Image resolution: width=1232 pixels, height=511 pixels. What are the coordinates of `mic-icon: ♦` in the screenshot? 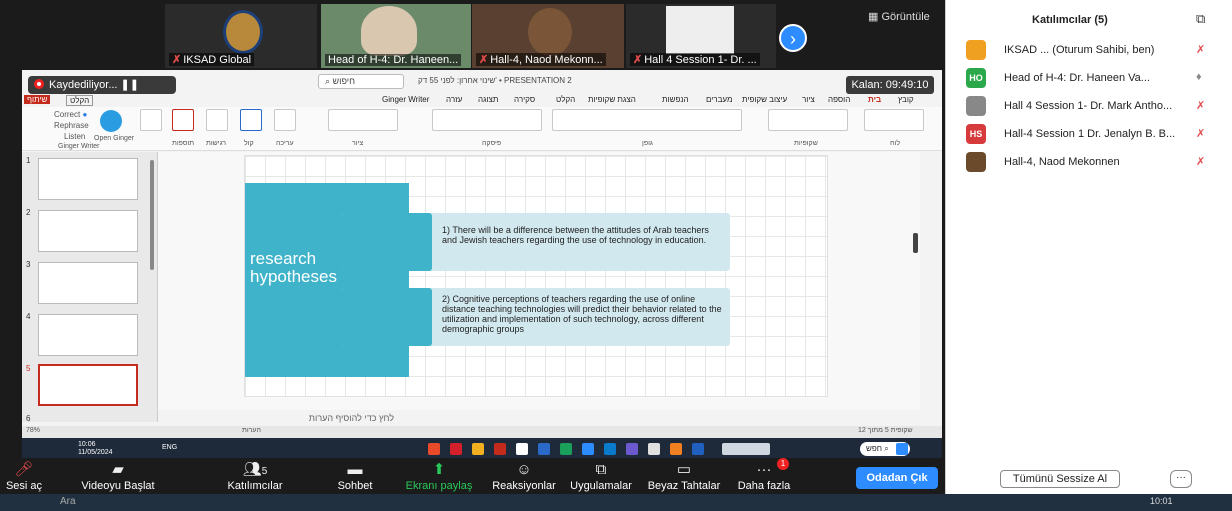 It's located at (1199, 77).